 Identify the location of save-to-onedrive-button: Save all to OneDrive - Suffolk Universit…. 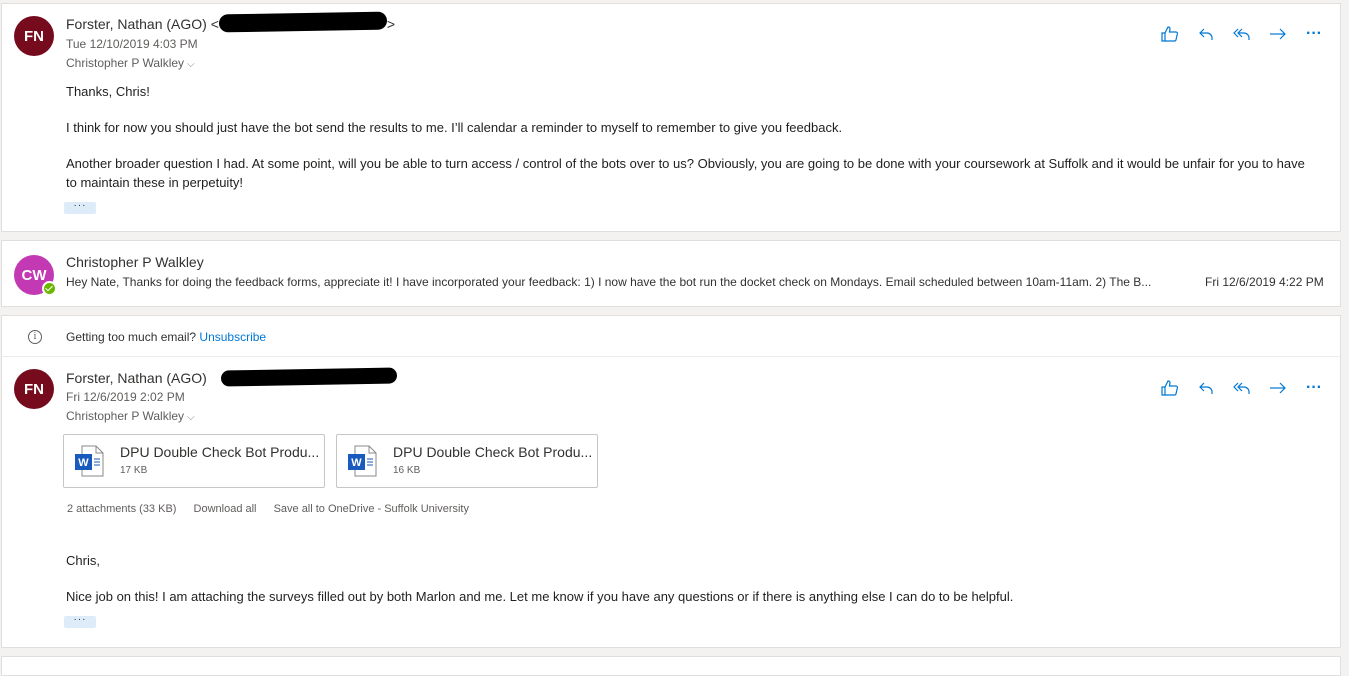
(371, 509).